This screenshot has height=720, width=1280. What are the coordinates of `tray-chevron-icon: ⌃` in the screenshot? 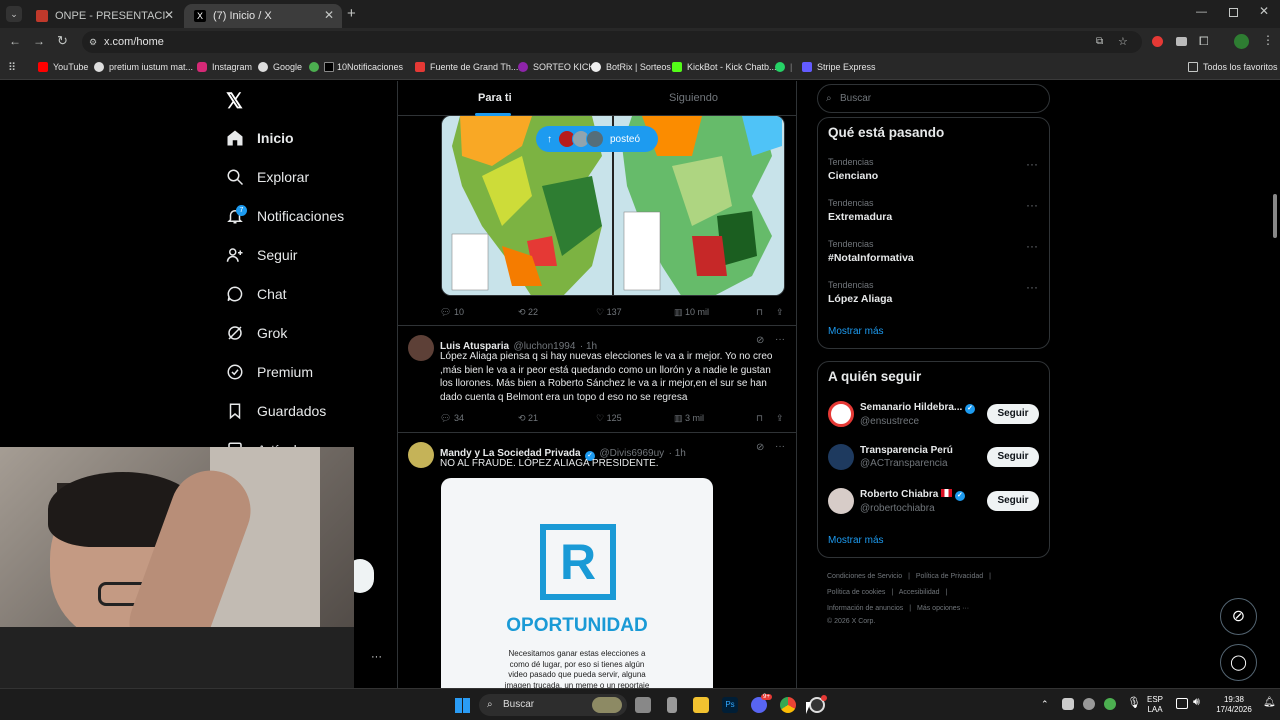 It's located at (1045, 704).